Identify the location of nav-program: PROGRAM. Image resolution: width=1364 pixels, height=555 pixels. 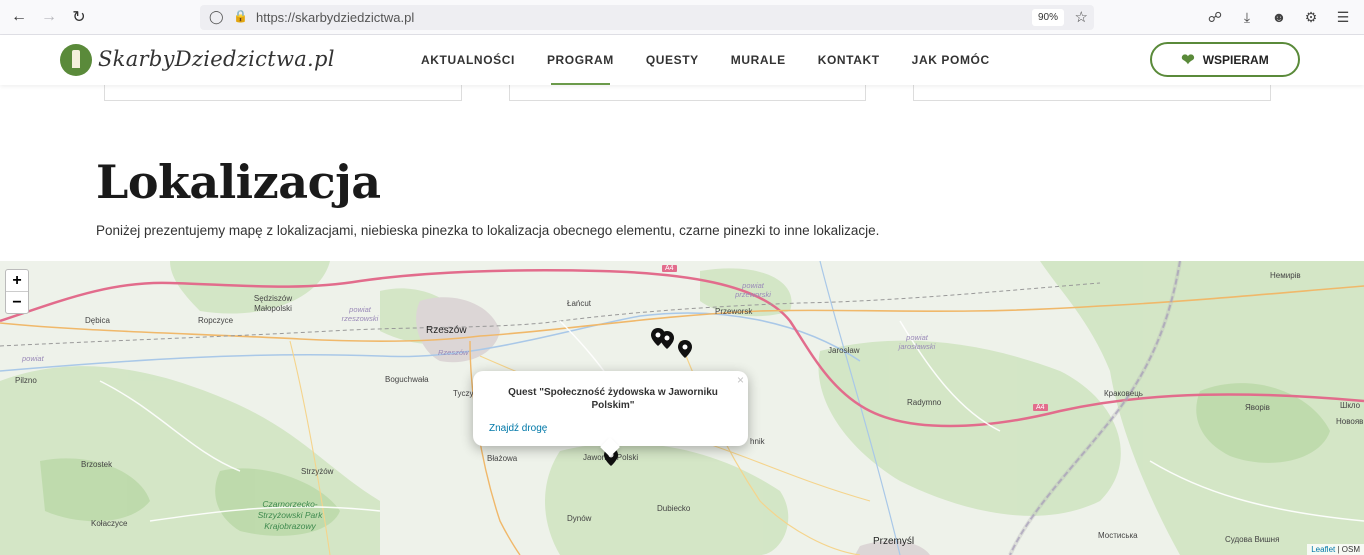
(580, 60).